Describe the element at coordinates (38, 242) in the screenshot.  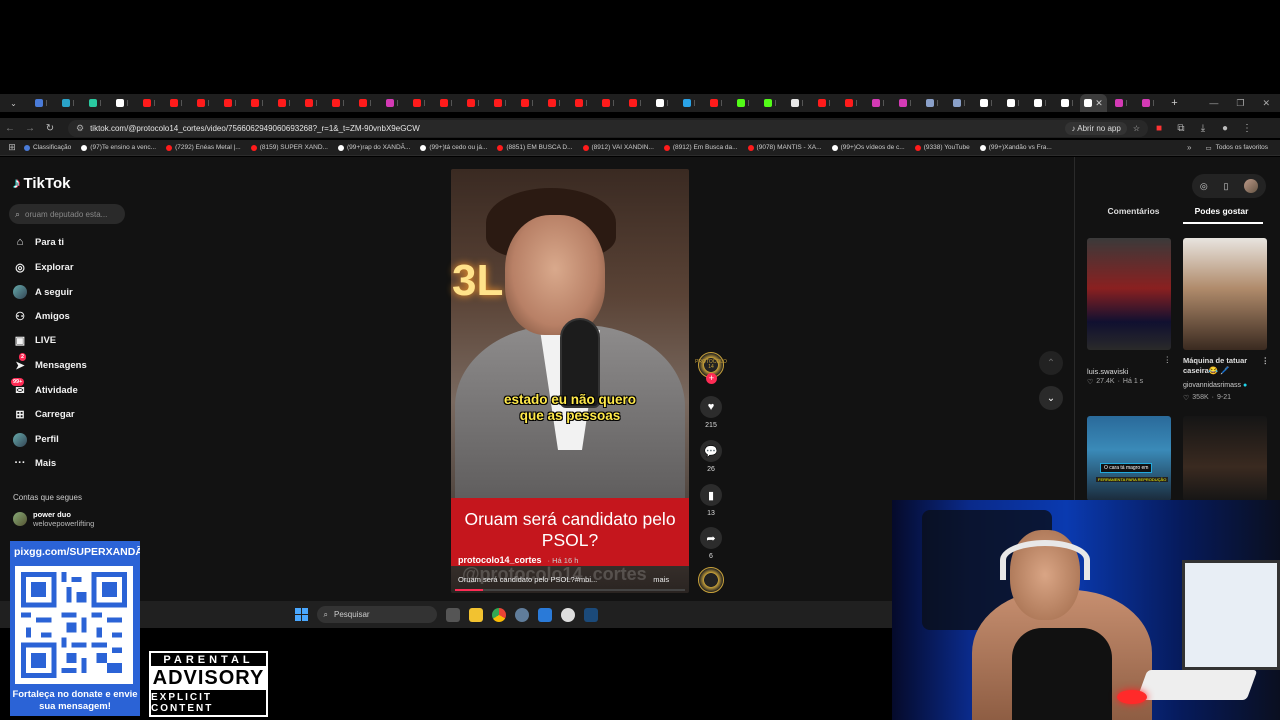
I see `sidebar-item-para-ti: ⌂ Para ti` at that location.